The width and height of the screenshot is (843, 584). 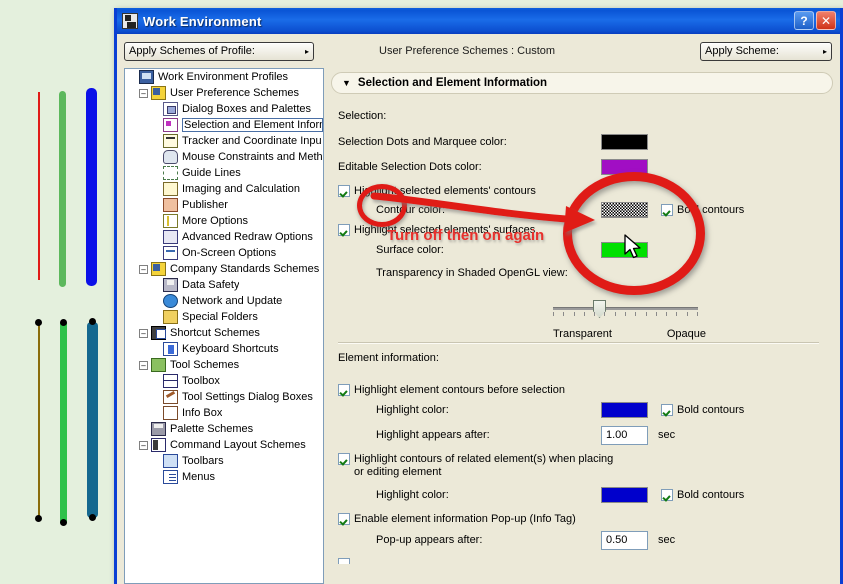 I want to click on tree-item-toolbars: Toolbars, so click(x=224, y=461).